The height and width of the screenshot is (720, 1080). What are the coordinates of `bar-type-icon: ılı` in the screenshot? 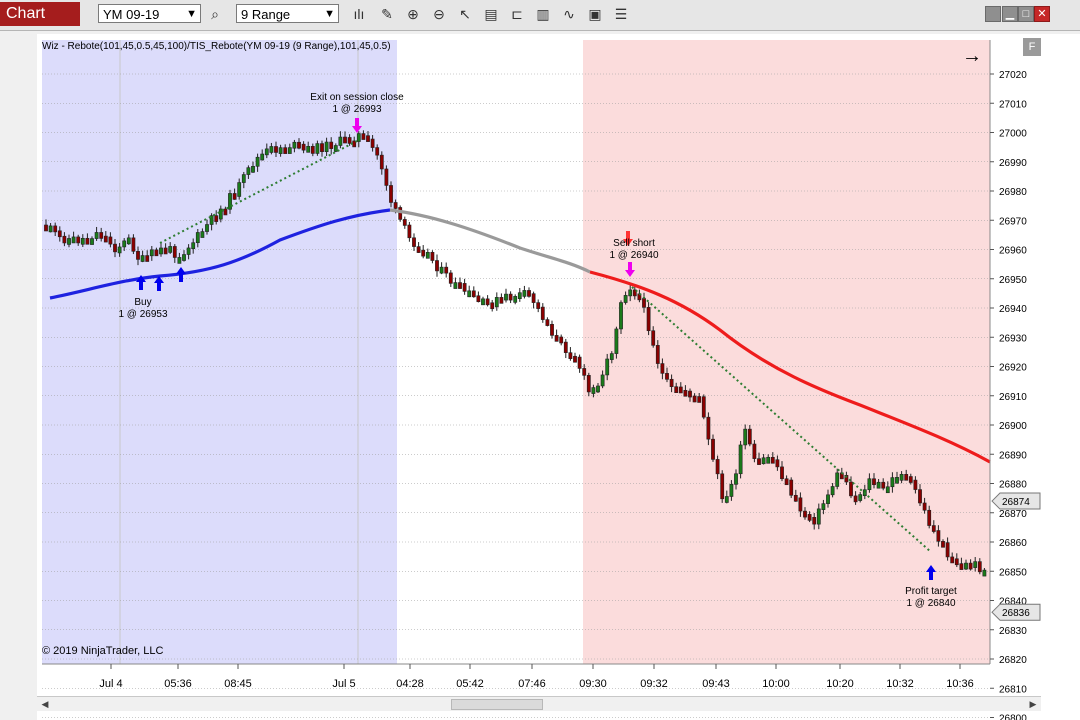 It's located at (359, 14).